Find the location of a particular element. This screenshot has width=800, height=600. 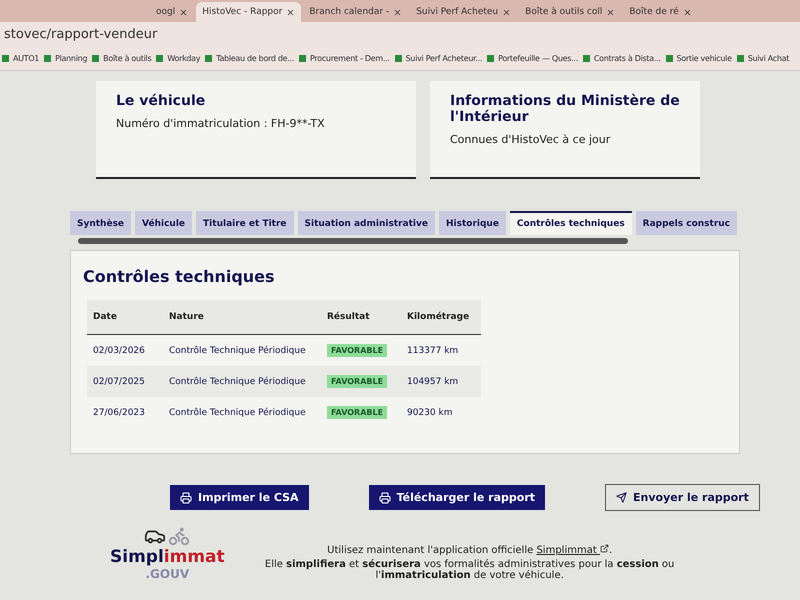

browser-tab: Branch calendar - is located at coordinates (355, 12).